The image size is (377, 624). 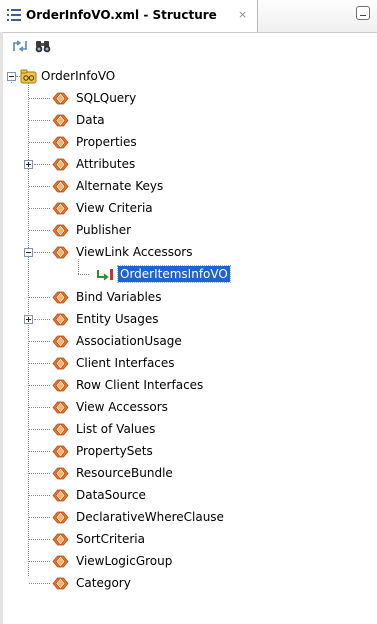 I want to click on minimize-button, so click(x=363, y=13).